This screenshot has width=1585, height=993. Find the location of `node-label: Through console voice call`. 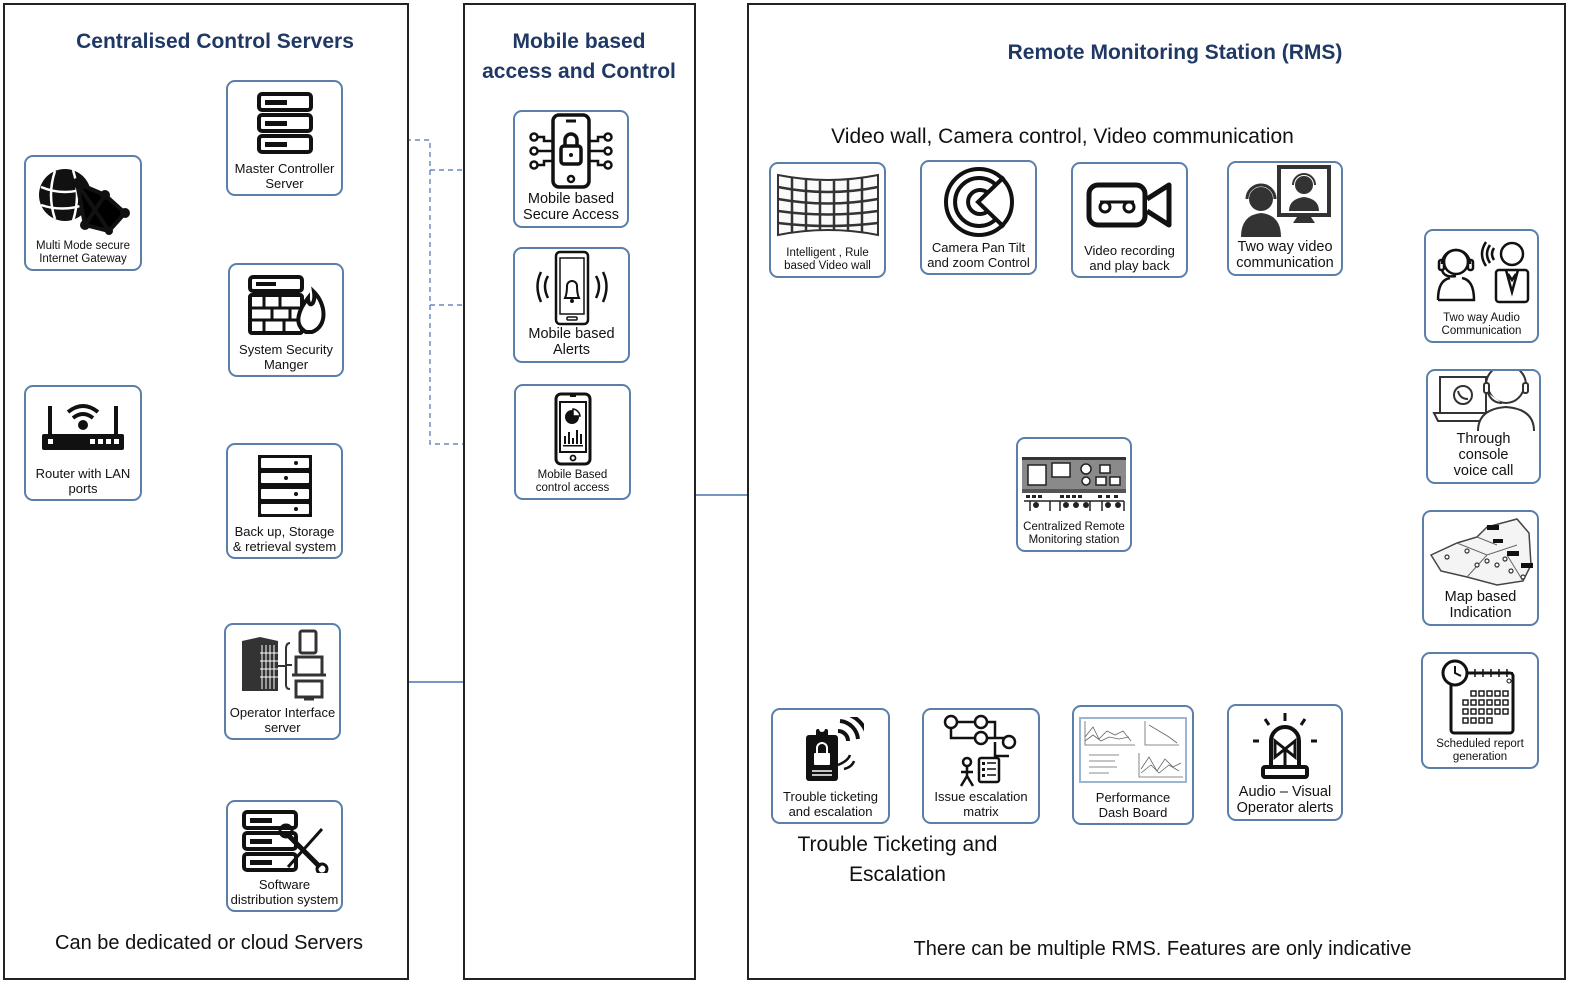

node-label: Through console voice call is located at coordinates (1483, 455).